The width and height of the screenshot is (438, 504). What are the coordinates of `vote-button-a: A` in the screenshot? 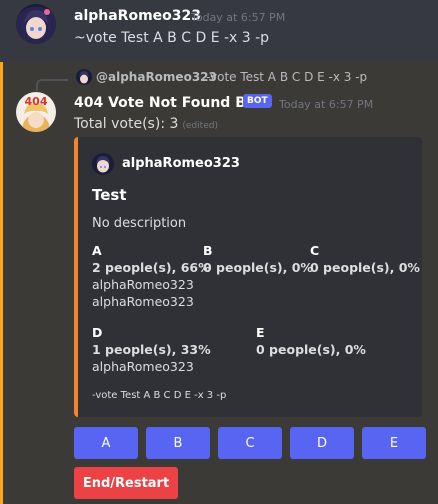 It's located at (106, 443).